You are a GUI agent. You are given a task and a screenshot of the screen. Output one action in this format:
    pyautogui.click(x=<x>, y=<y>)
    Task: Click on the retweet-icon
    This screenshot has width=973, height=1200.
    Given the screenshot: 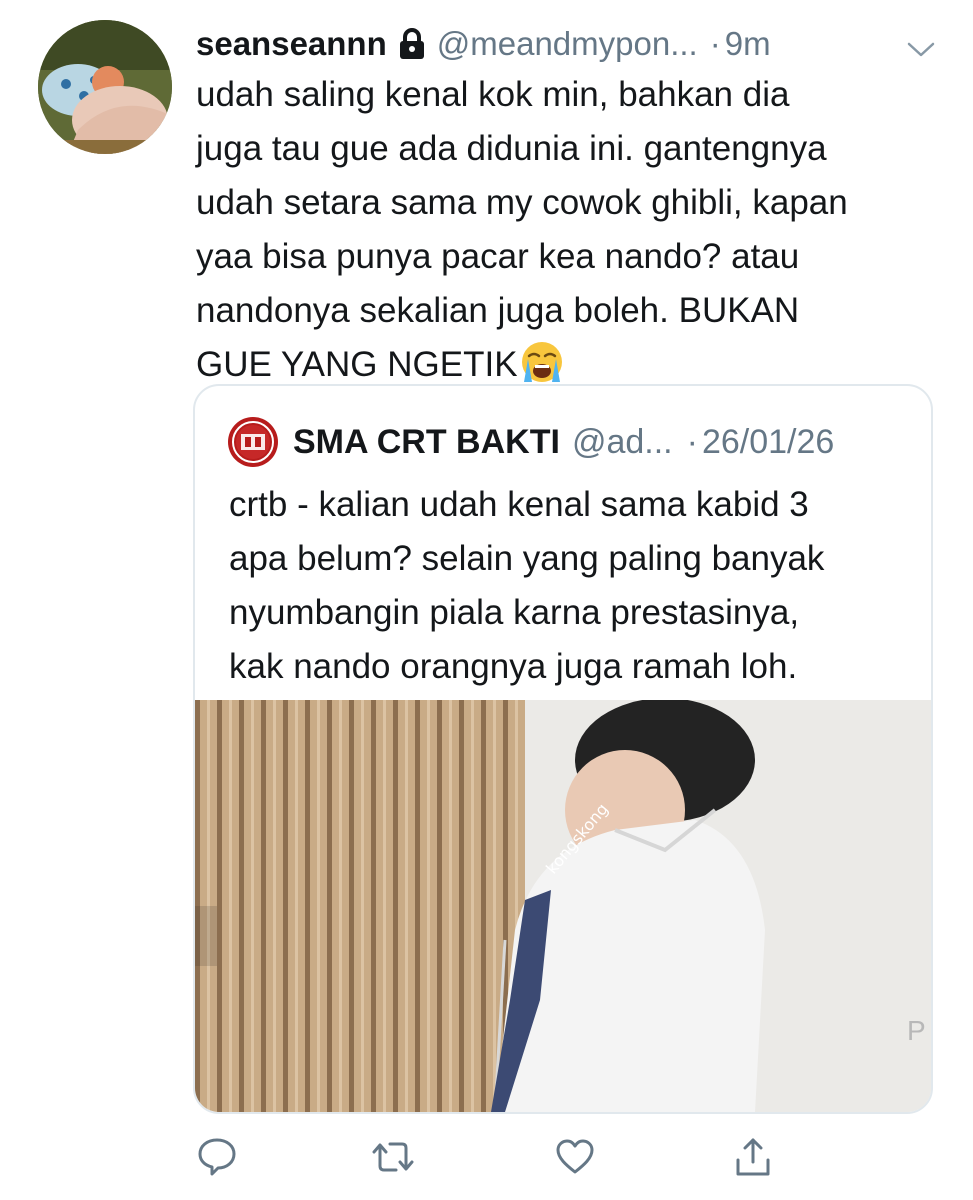 What is the action you would take?
    pyautogui.click(x=393, y=1157)
    